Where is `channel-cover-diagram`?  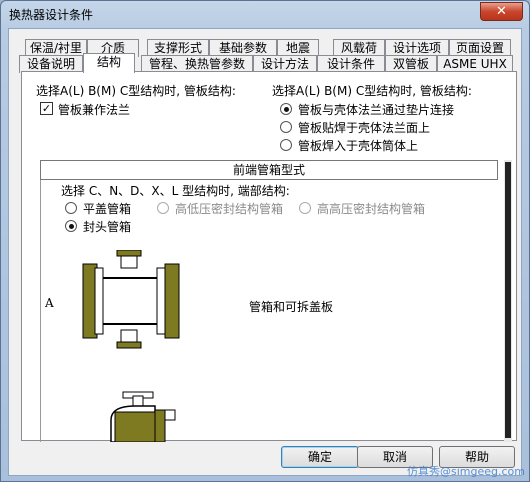 channel-cover-diagram is located at coordinates (131, 299).